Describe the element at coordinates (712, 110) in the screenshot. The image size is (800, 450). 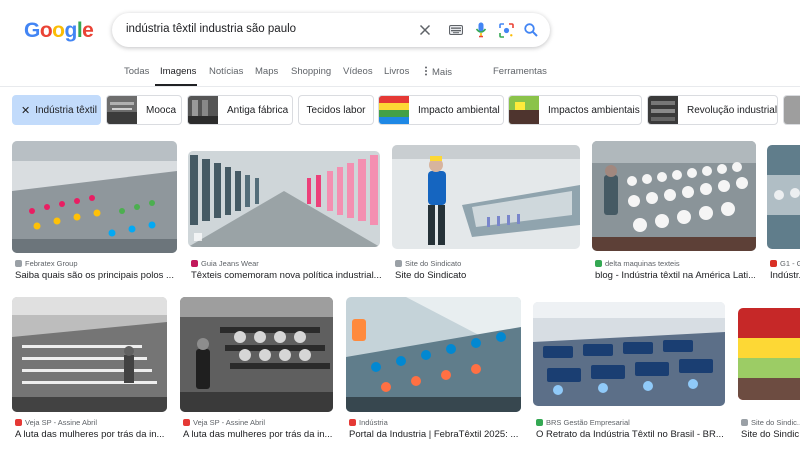
I see `chip-revolucao-industrial: Revolução industrial` at that location.